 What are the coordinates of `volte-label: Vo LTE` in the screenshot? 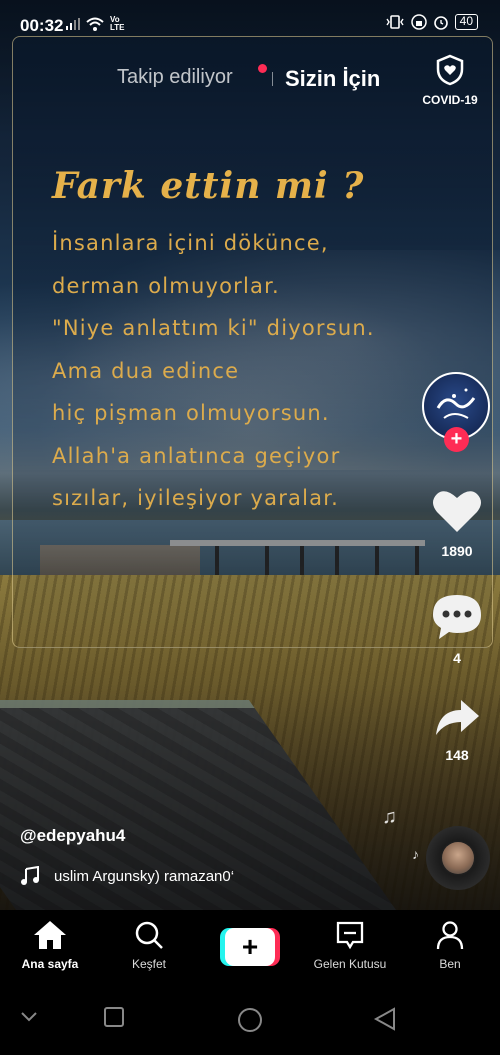 It's located at (117, 23).